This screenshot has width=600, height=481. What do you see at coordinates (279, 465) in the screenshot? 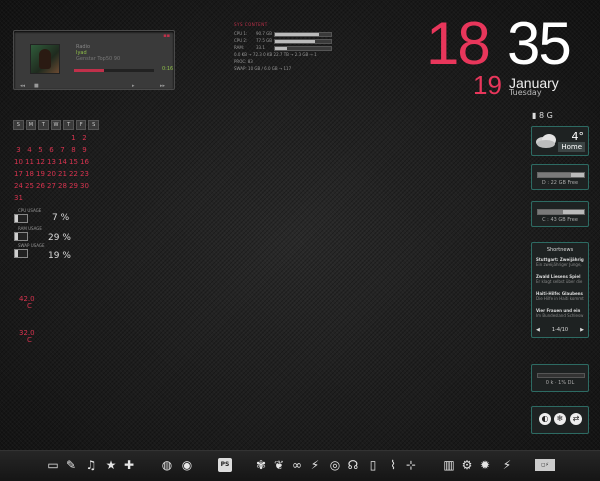
I see `leaf-icon: ❦` at bounding box center [279, 465].